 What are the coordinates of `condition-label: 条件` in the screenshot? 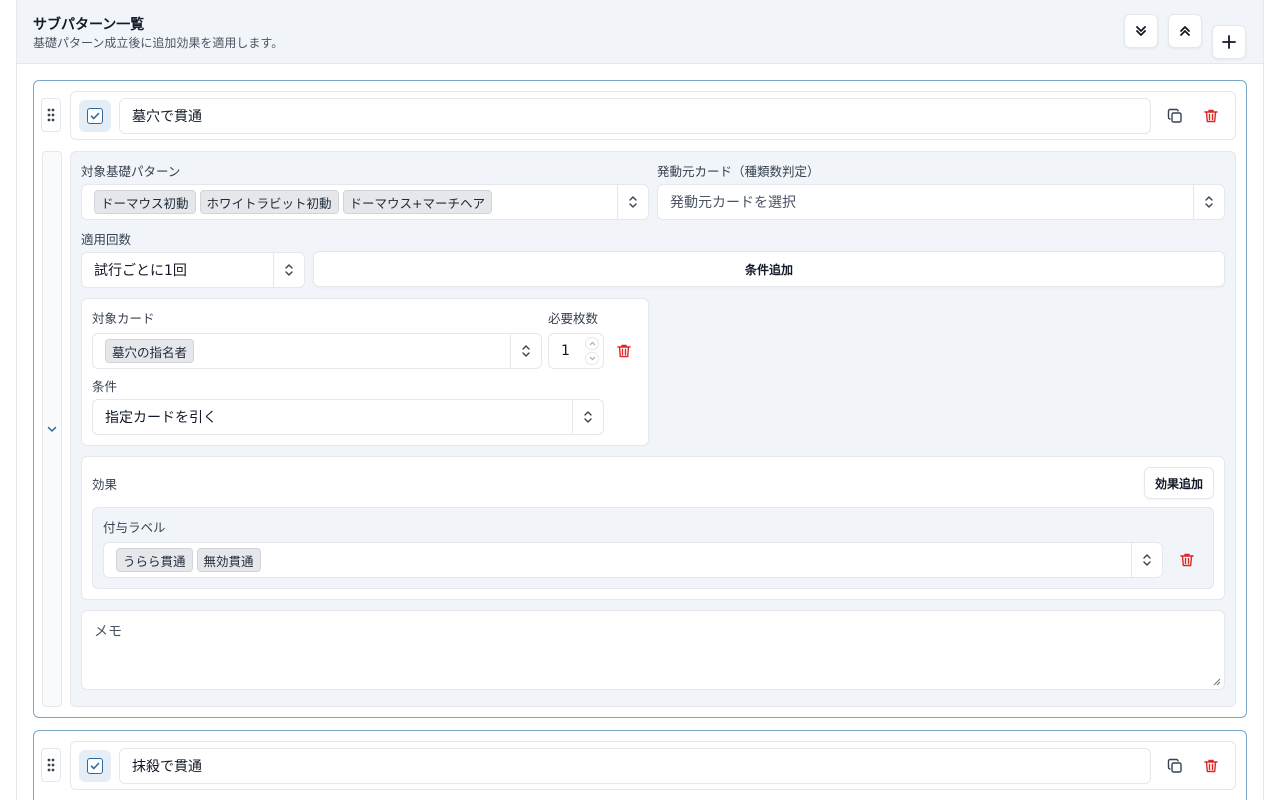 It's located at (105, 386).